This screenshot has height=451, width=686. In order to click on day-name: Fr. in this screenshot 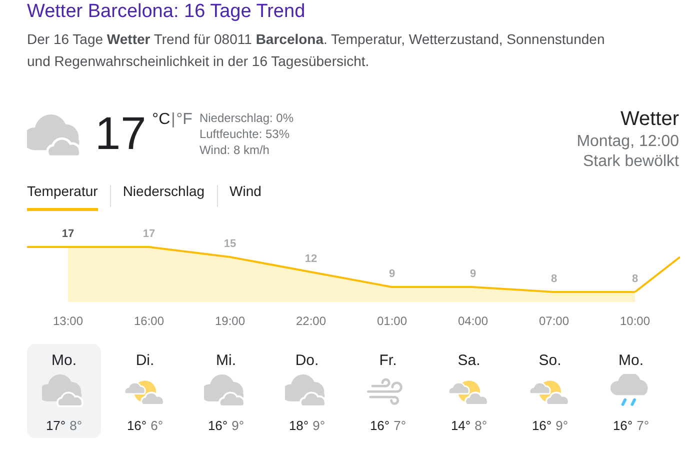, I will do `click(388, 361)`.